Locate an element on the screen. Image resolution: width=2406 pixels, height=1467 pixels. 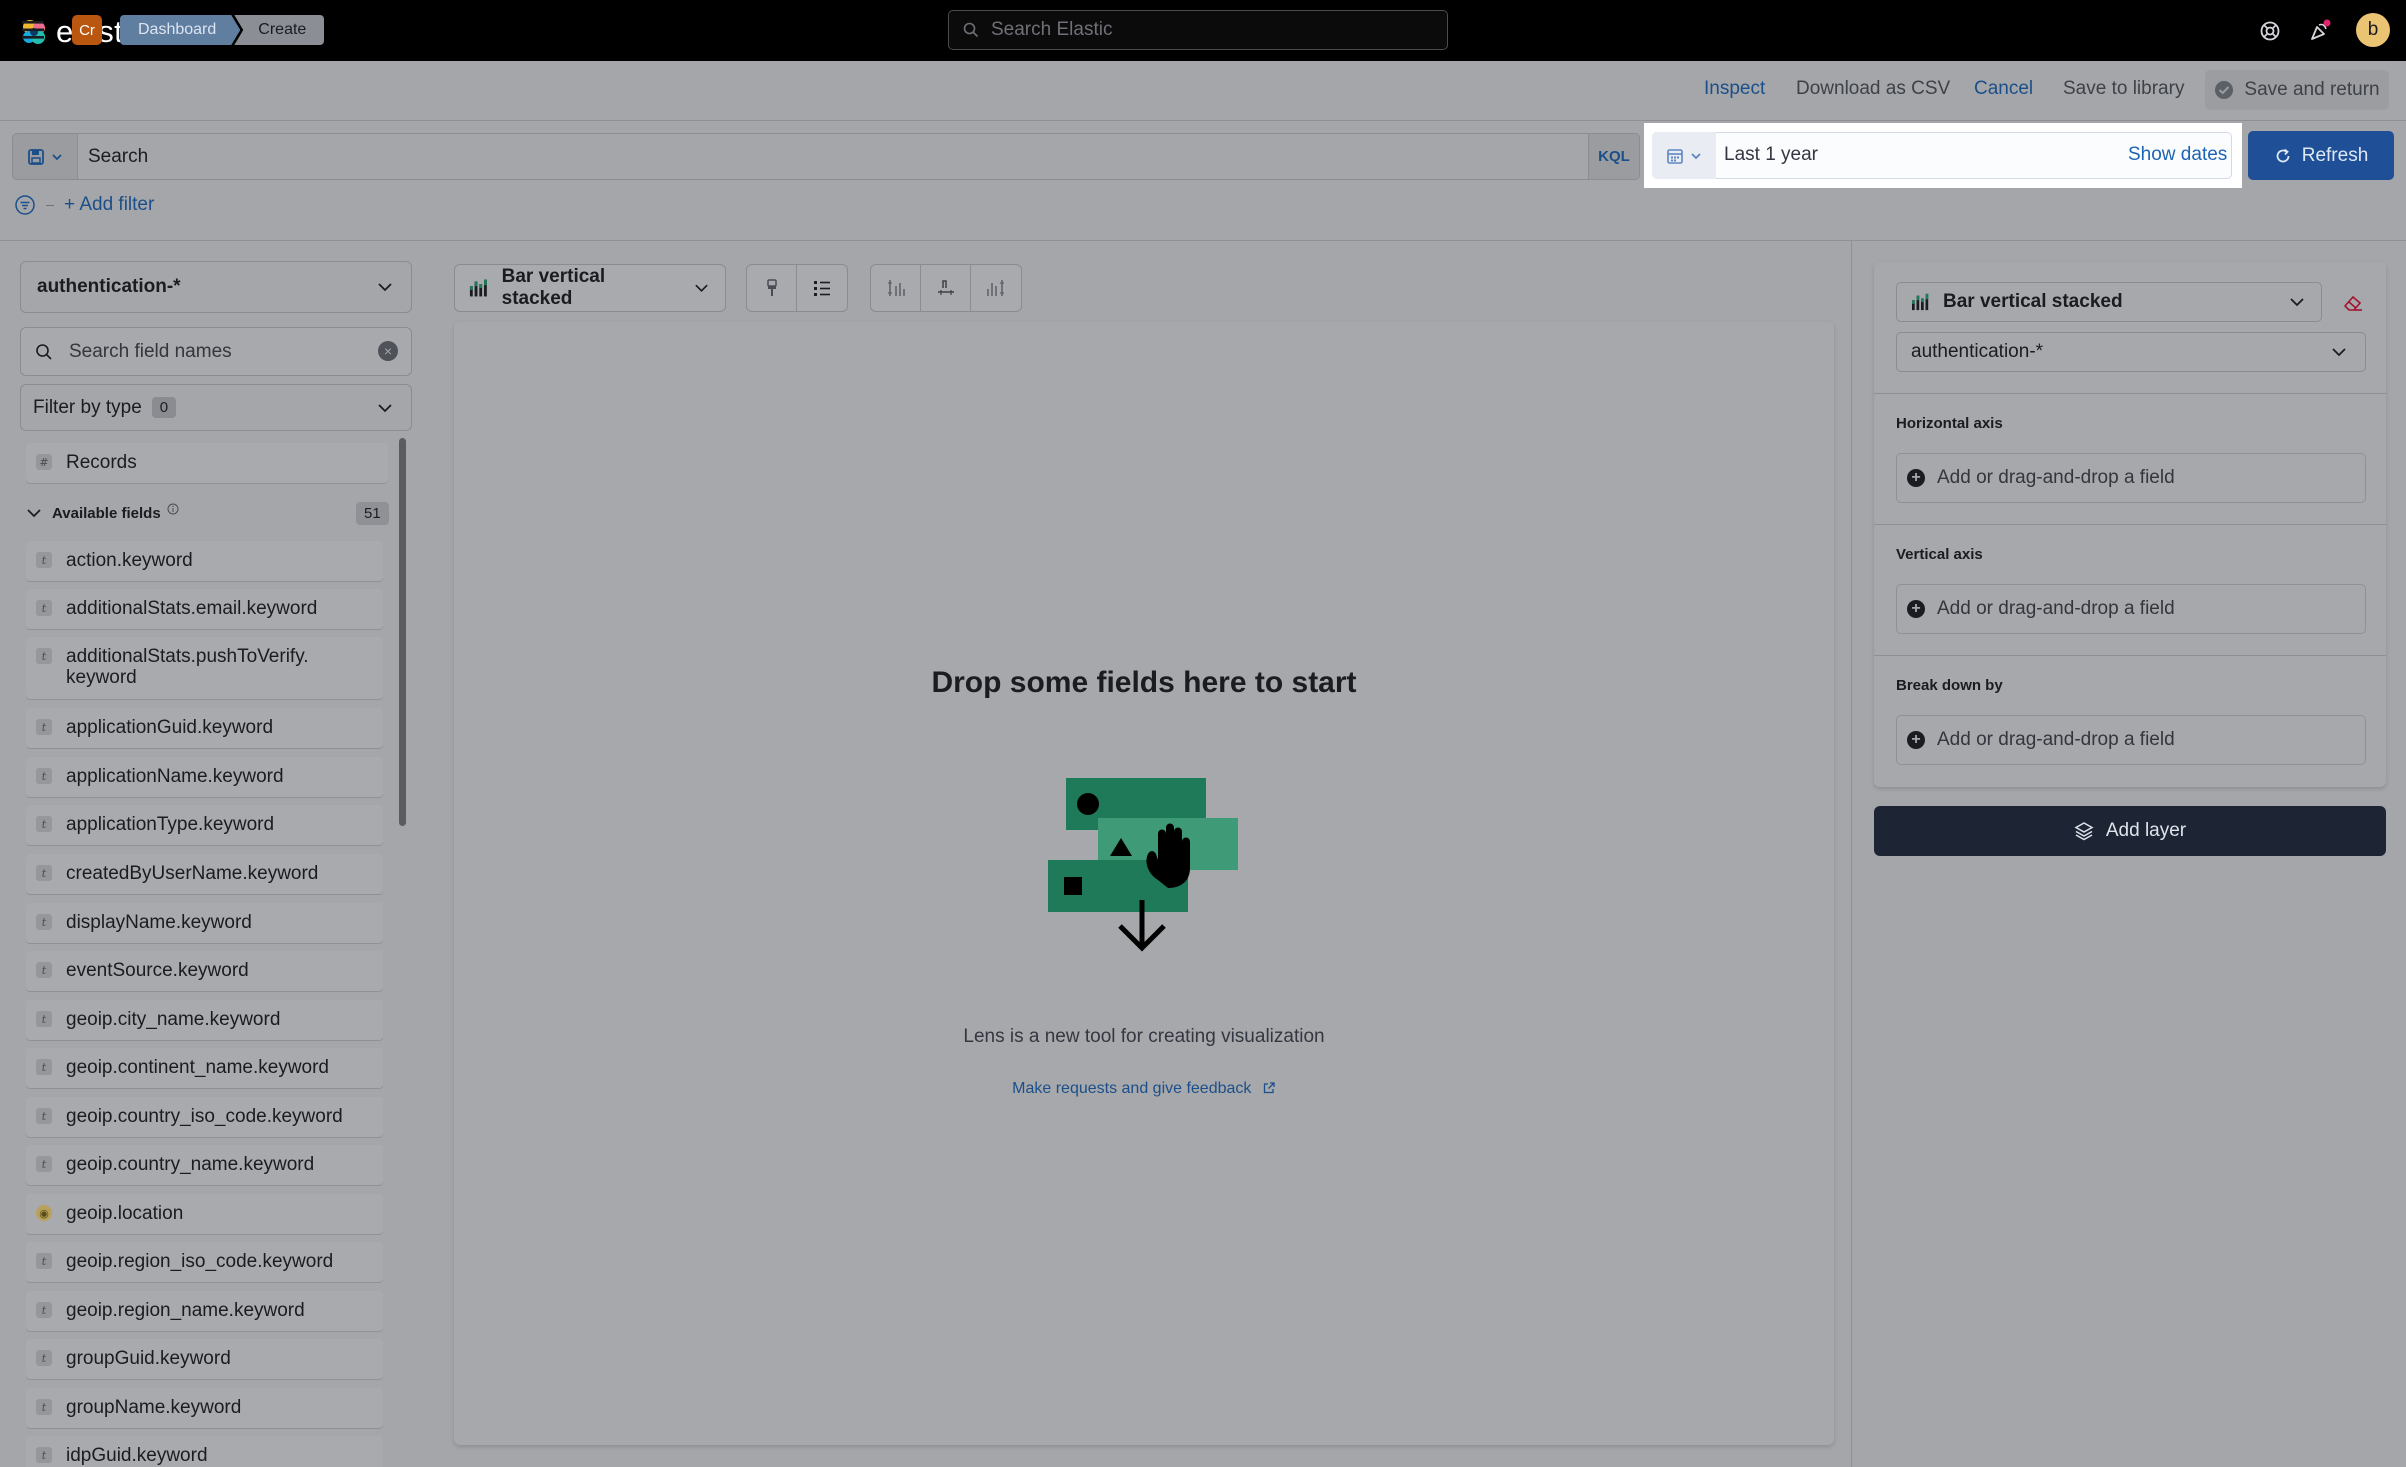
field-search-input: Search field names is located at coordinates (216, 351).